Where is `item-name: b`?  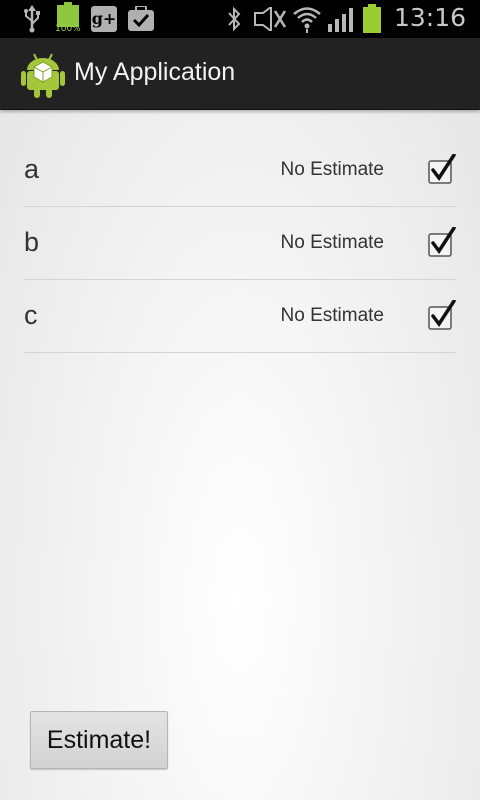 item-name: b is located at coordinates (32, 242).